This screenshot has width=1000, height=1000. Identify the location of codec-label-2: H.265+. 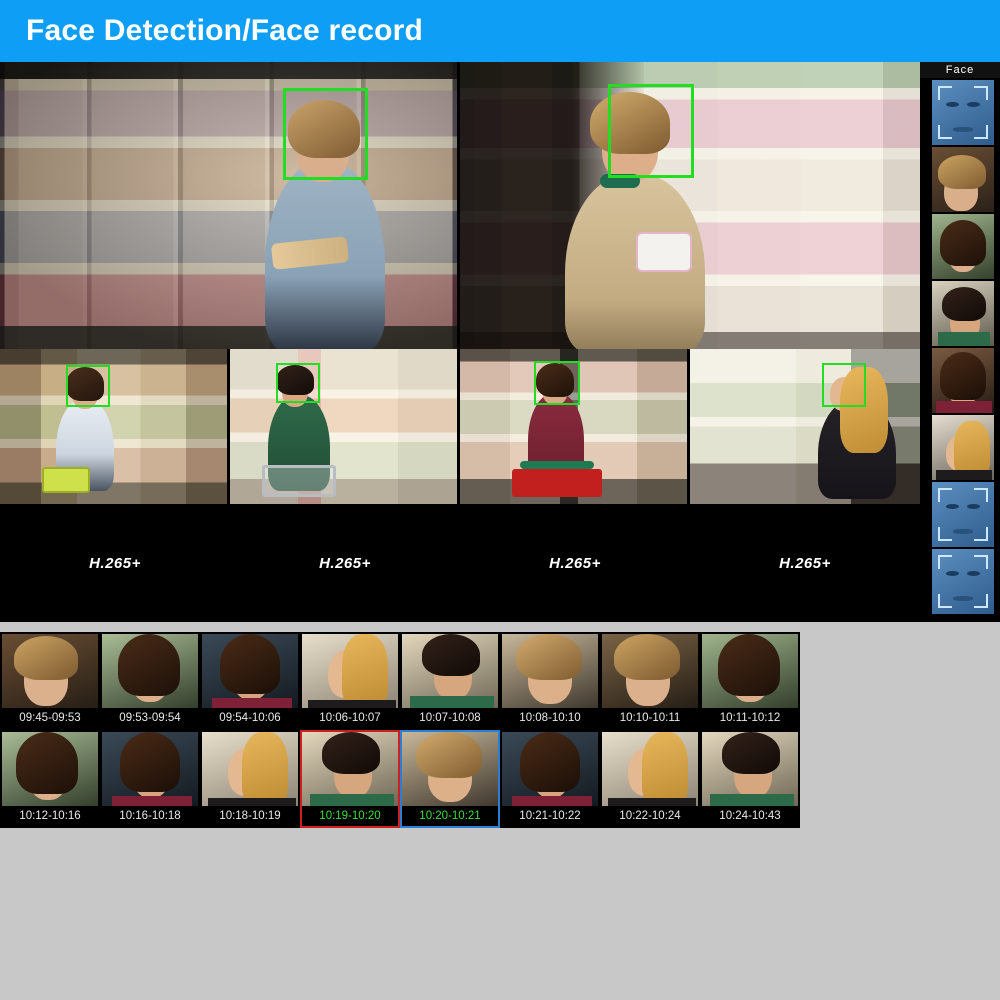
(345, 563).